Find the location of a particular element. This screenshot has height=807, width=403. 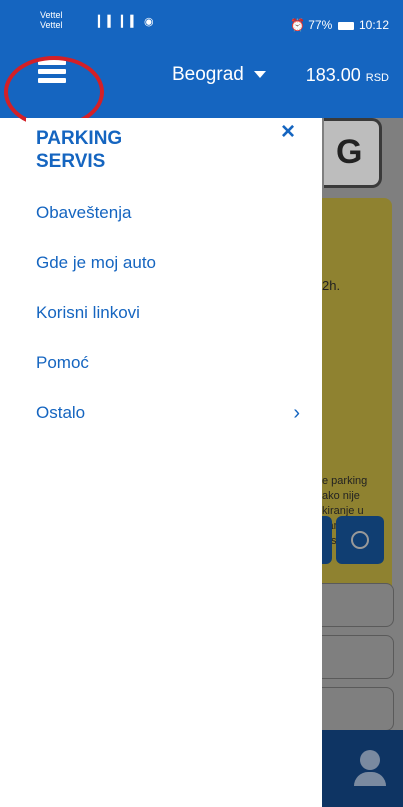

menu-item-korisni-linkovi: Korisni linkovi is located at coordinates (174, 323).